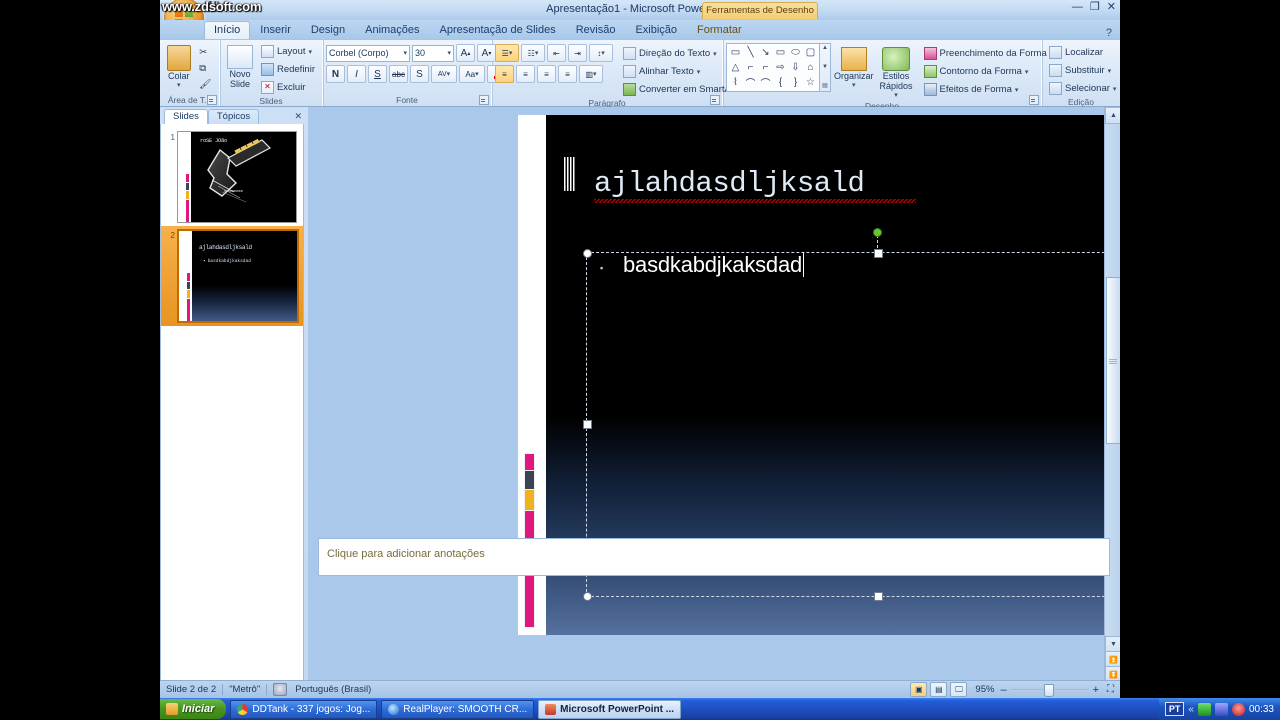 The image size is (1280, 720). Describe the element at coordinates (1111, 7) in the screenshot. I see `close-button: ✕` at that location.